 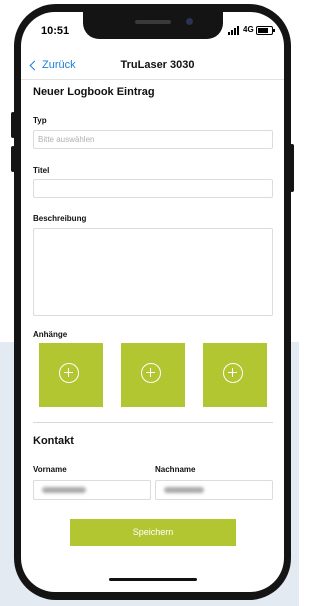 I want to click on attachments-label: Anhänge, so click(x=50, y=334).